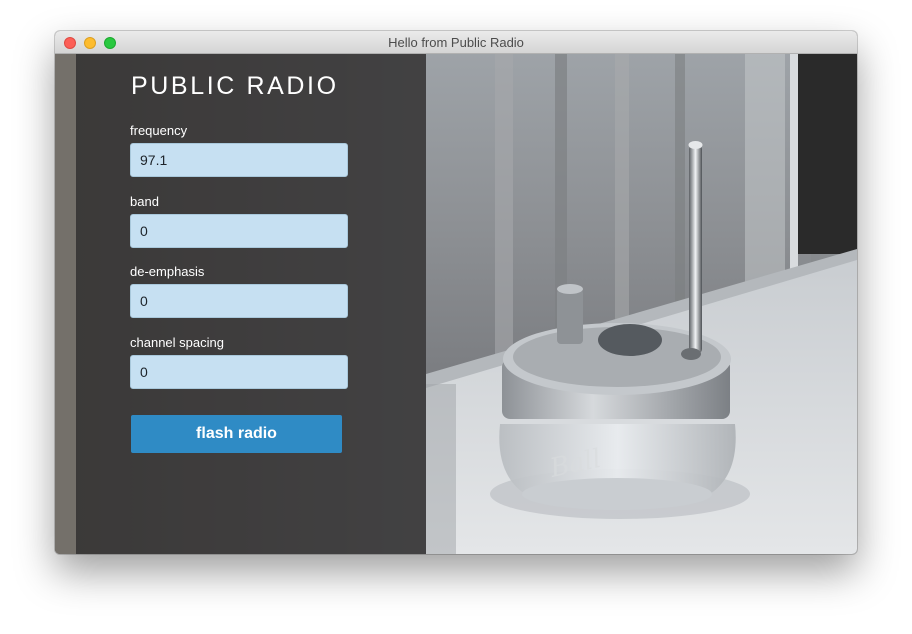  I want to click on frequency-label: frequency, so click(159, 130).